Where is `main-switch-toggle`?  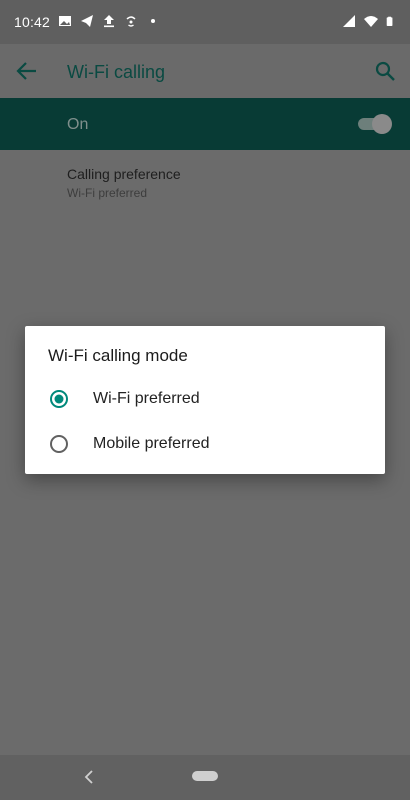
main-switch-toggle is located at coordinates (375, 124).